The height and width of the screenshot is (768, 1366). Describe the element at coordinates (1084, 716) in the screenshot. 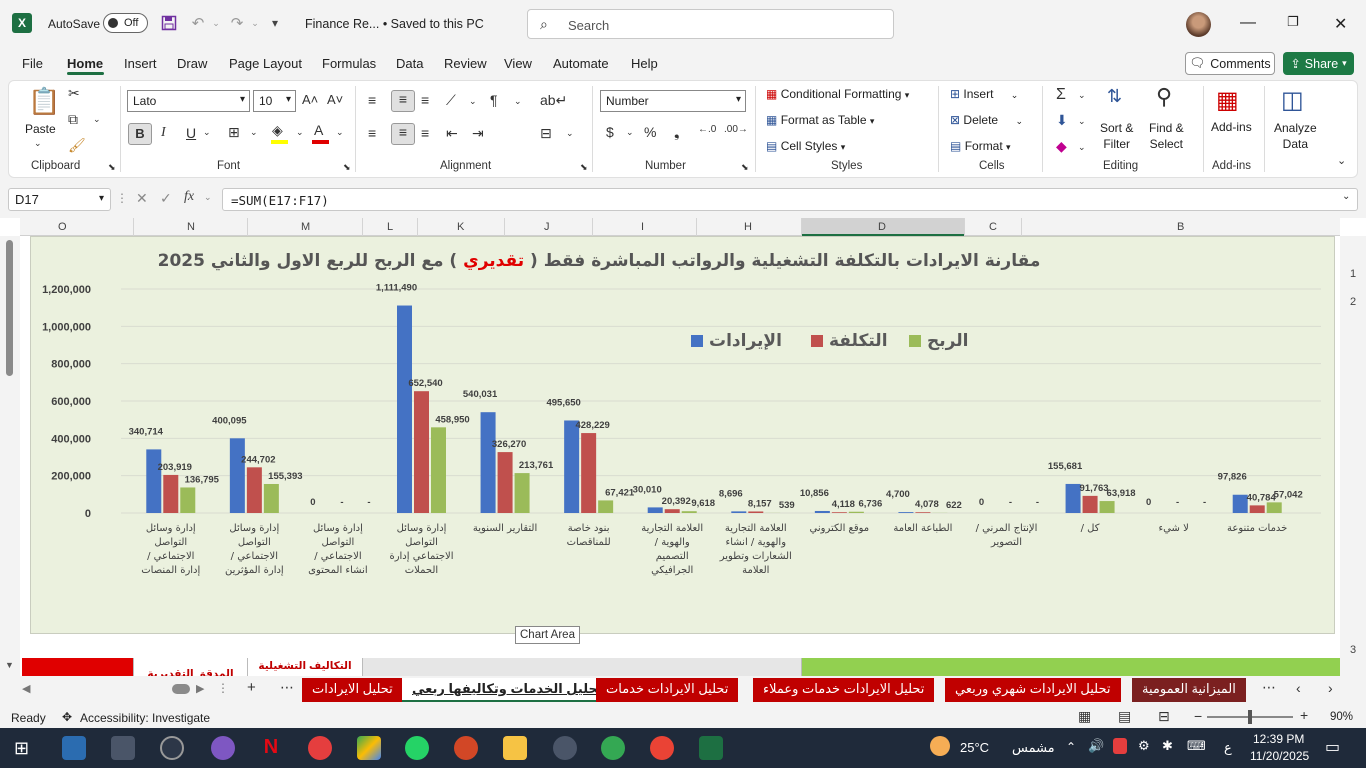

I see `normal-view-icon: ▦` at that location.